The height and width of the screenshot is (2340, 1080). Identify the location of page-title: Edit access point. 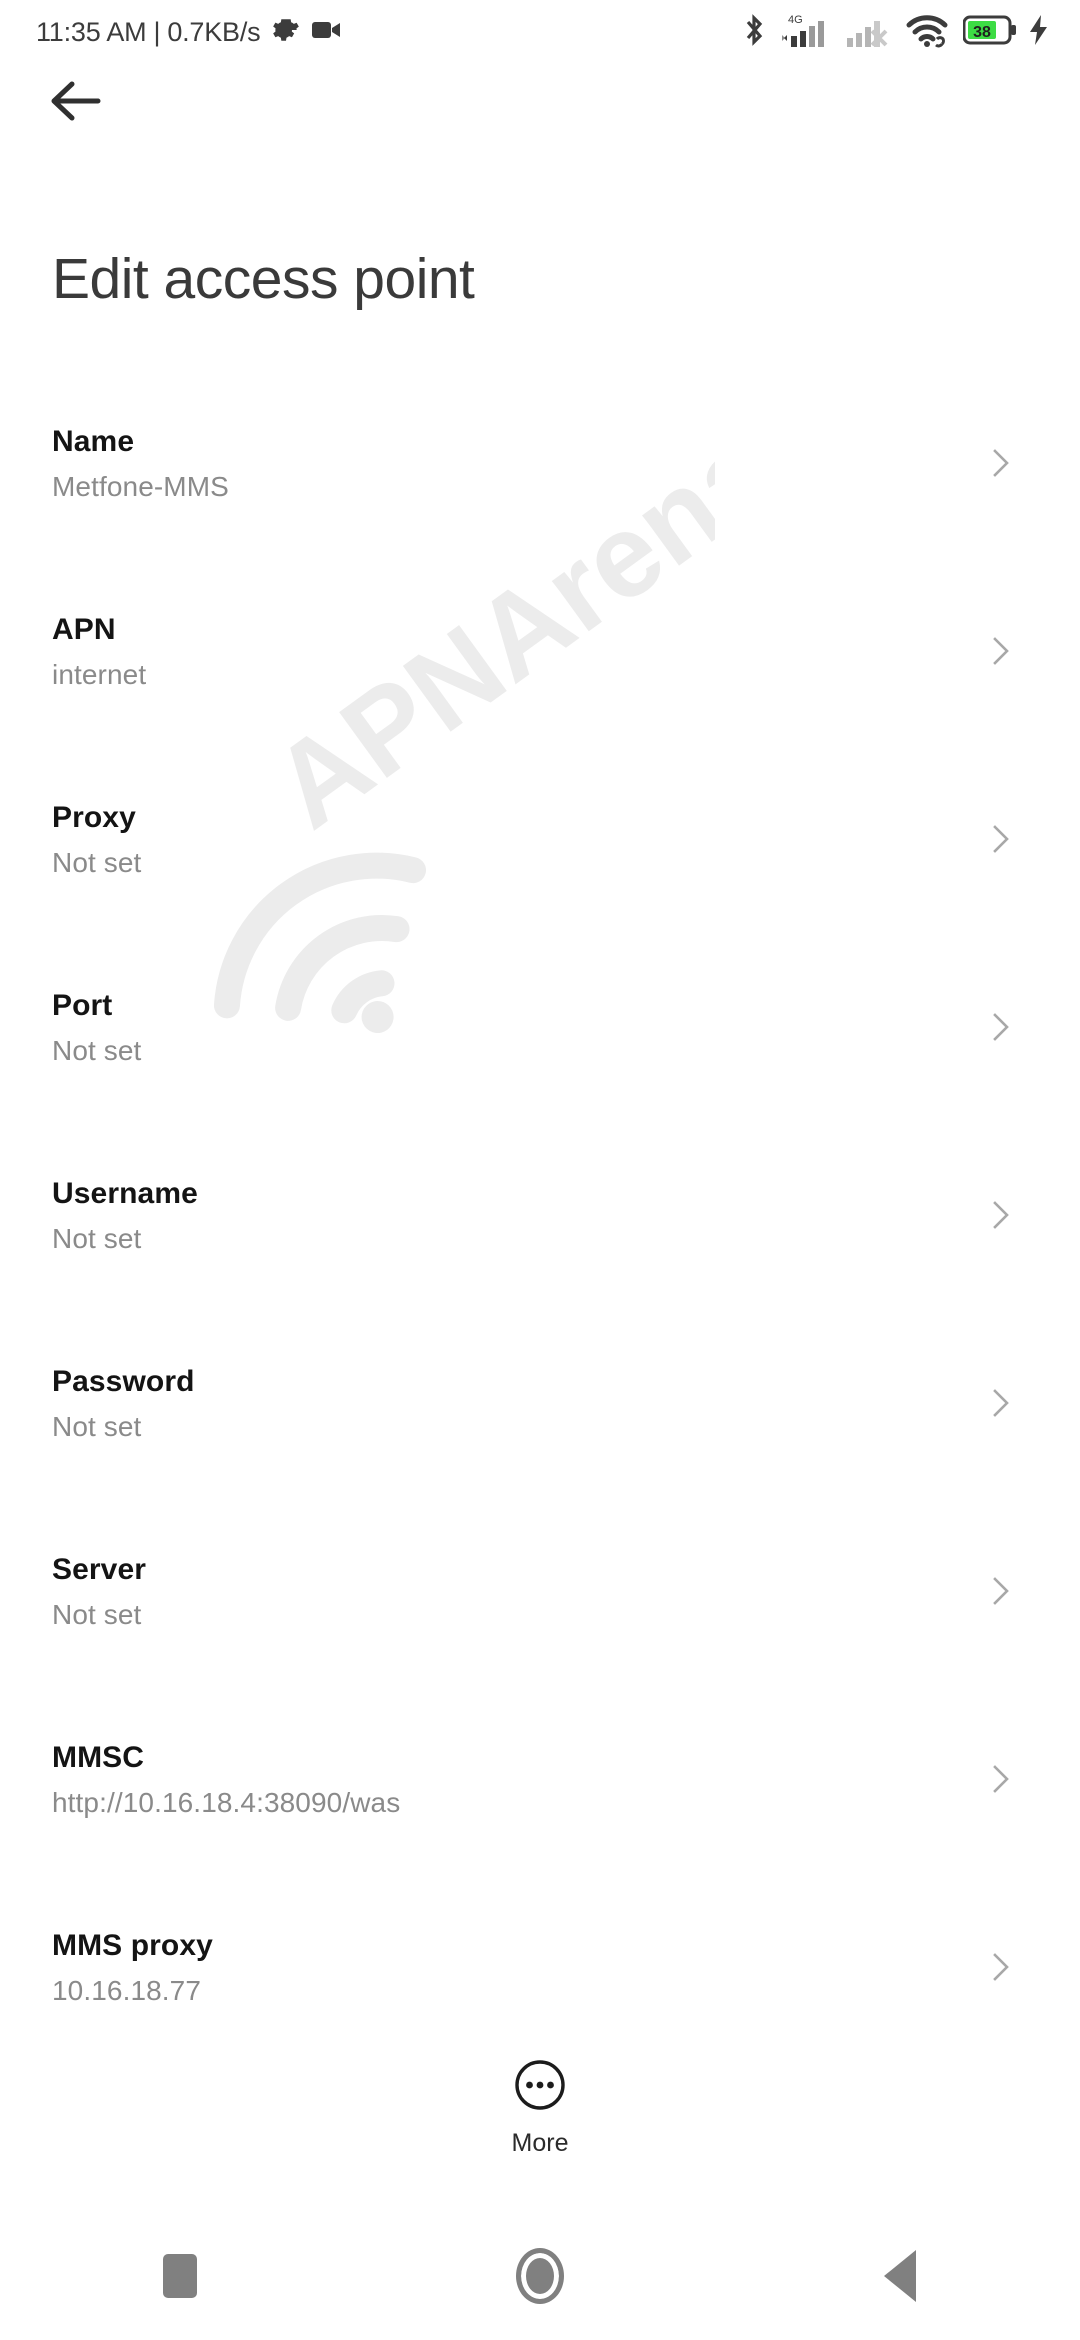
(263, 279).